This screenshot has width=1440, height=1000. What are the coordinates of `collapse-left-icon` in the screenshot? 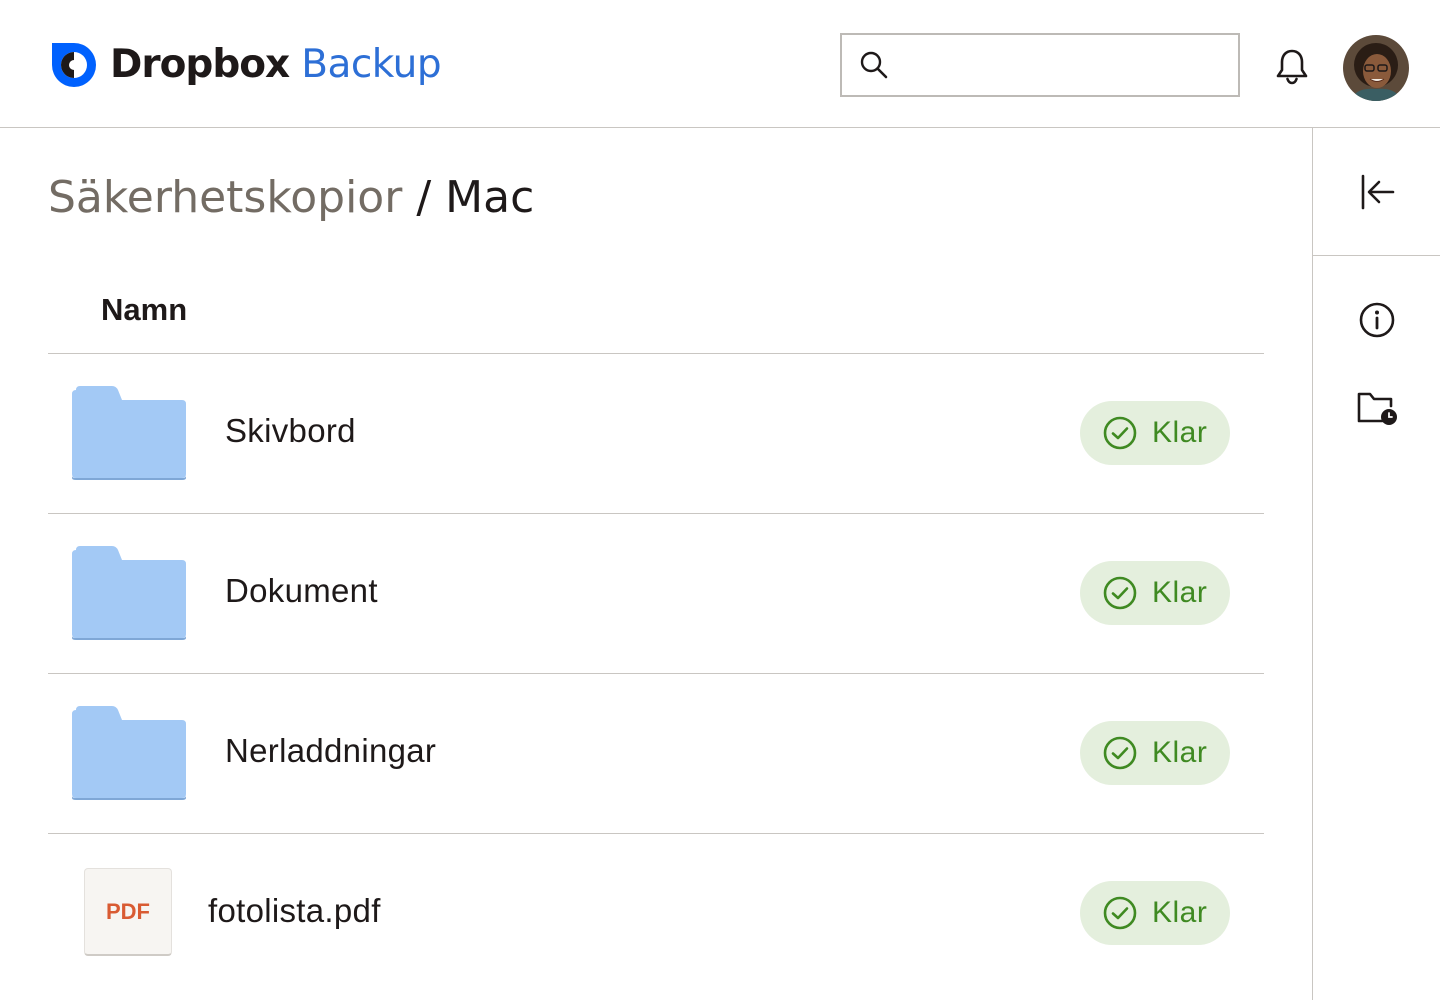 It's located at (1377, 191).